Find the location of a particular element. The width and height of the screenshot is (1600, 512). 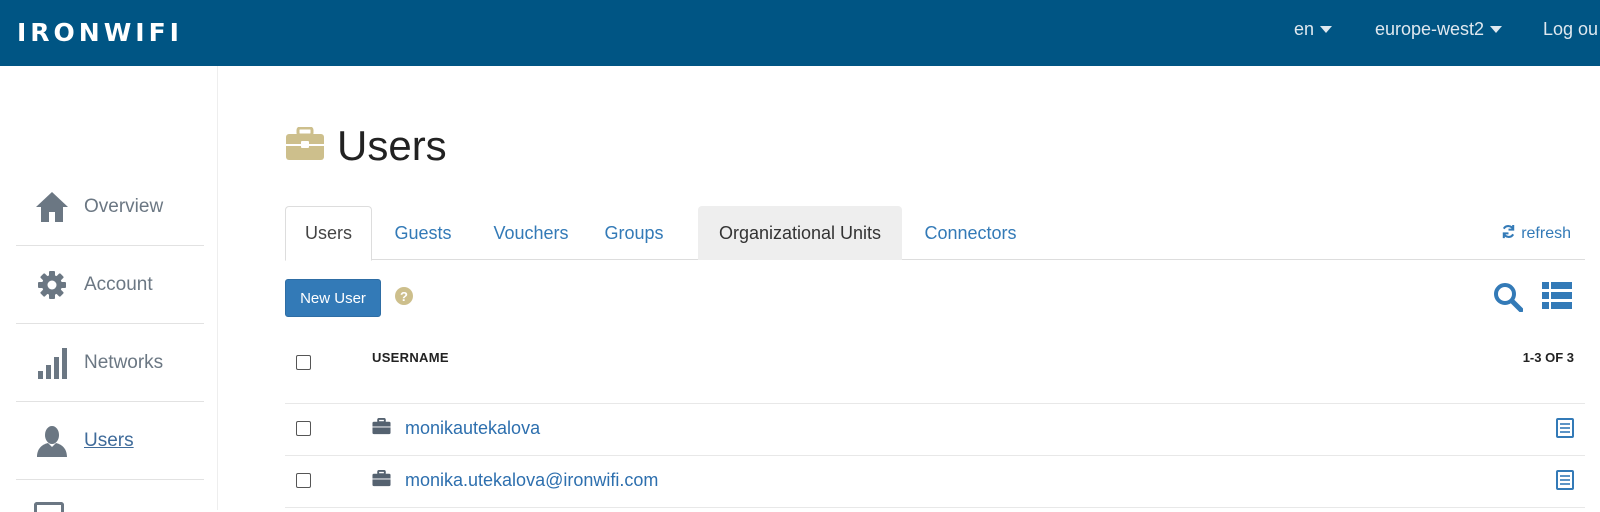

logout-link: Log ou is located at coordinates (1570, 29).